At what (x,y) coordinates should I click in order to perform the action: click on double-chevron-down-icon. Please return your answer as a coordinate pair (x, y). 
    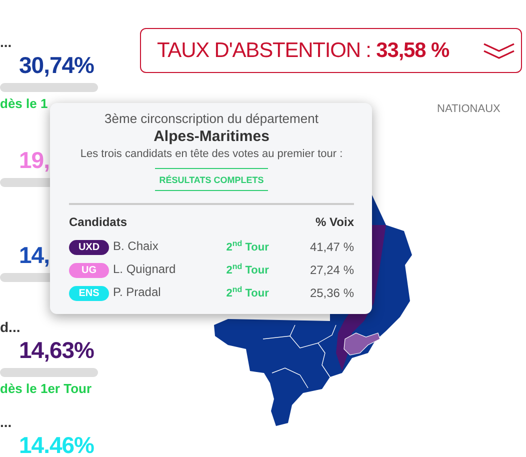
    Looking at the image, I should click on (499, 51).